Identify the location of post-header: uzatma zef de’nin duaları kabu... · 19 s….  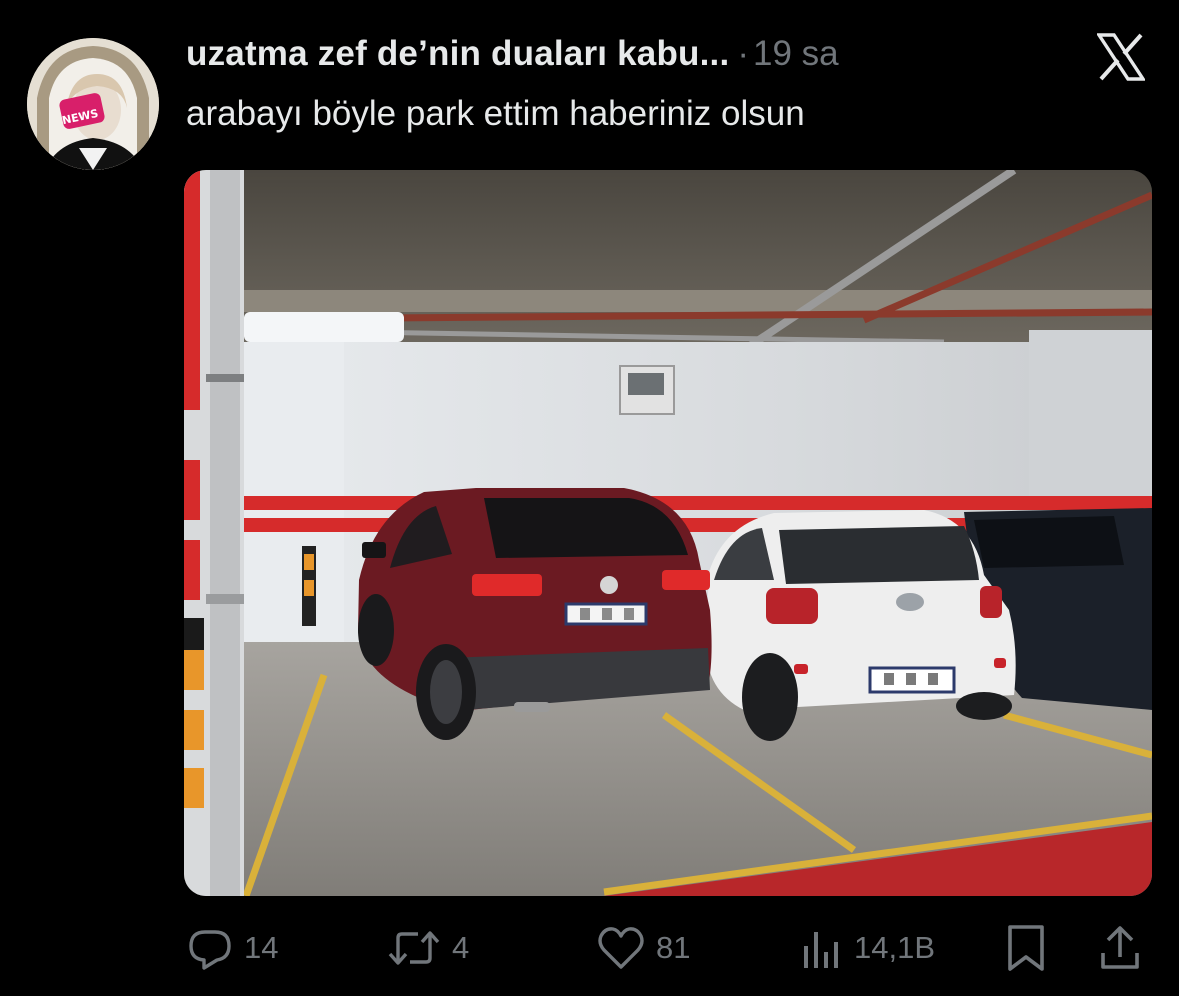
(512, 58).